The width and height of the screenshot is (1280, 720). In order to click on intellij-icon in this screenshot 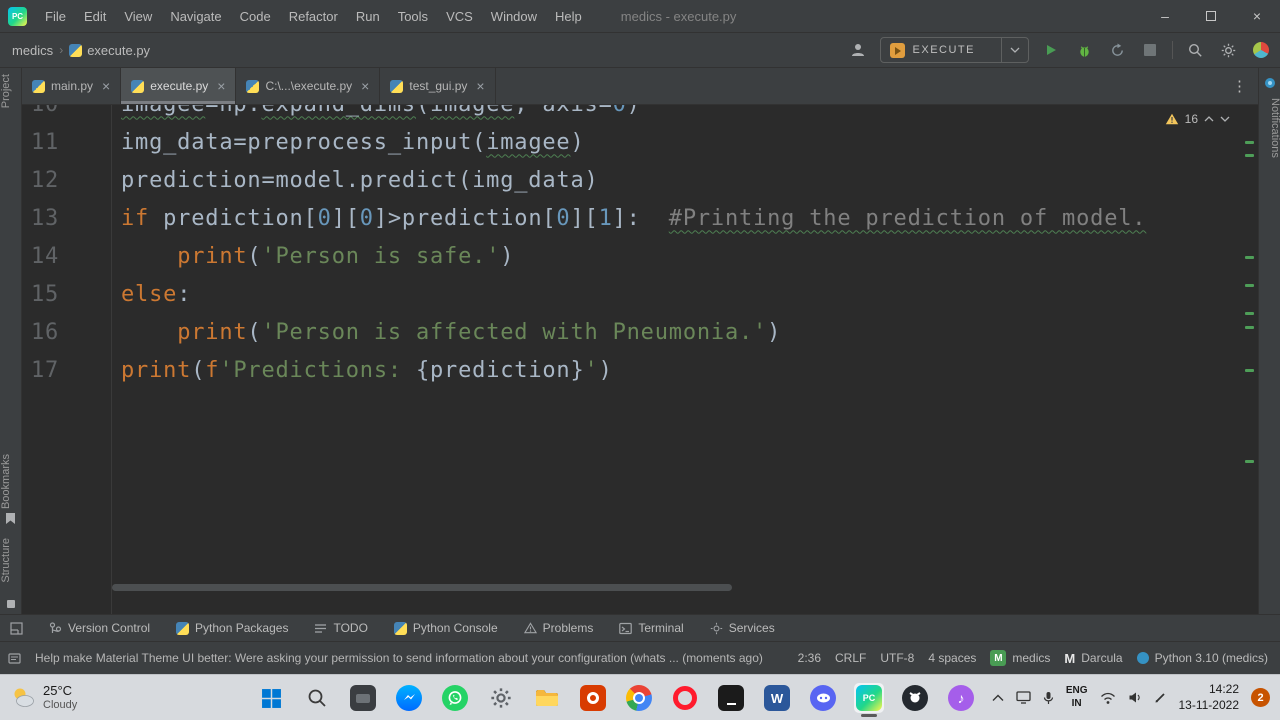, I will do `click(731, 698)`.